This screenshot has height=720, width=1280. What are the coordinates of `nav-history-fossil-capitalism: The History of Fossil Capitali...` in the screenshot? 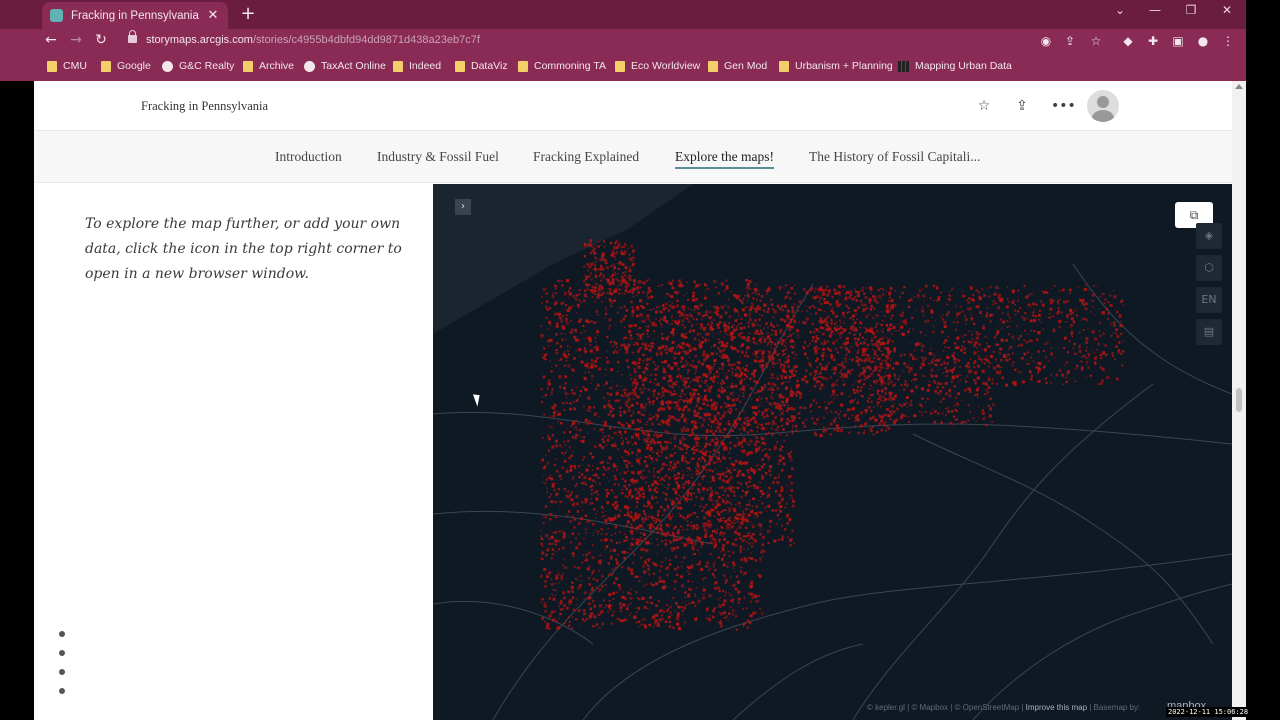 It's located at (894, 157).